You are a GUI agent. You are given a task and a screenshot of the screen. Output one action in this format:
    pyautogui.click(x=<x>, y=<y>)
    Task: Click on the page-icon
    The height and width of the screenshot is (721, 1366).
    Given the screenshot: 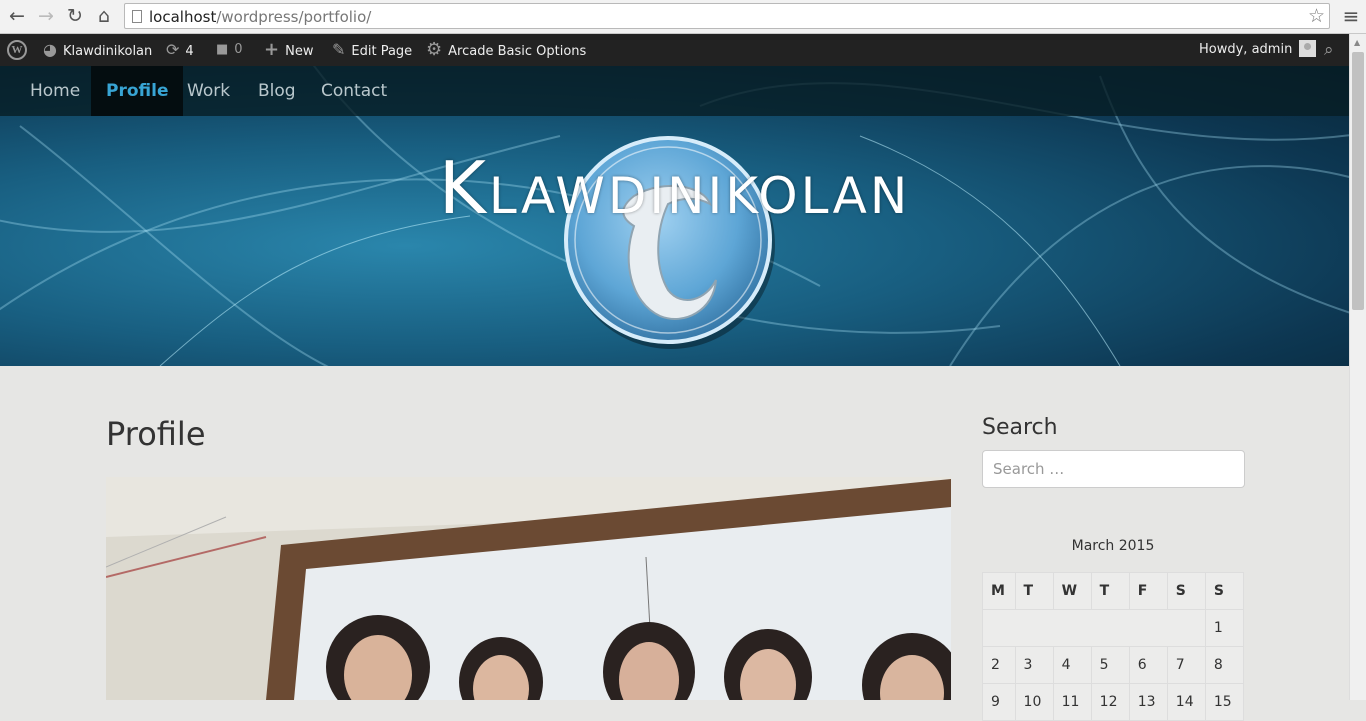 What is the action you would take?
    pyautogui.click(x=137, y=16)
    